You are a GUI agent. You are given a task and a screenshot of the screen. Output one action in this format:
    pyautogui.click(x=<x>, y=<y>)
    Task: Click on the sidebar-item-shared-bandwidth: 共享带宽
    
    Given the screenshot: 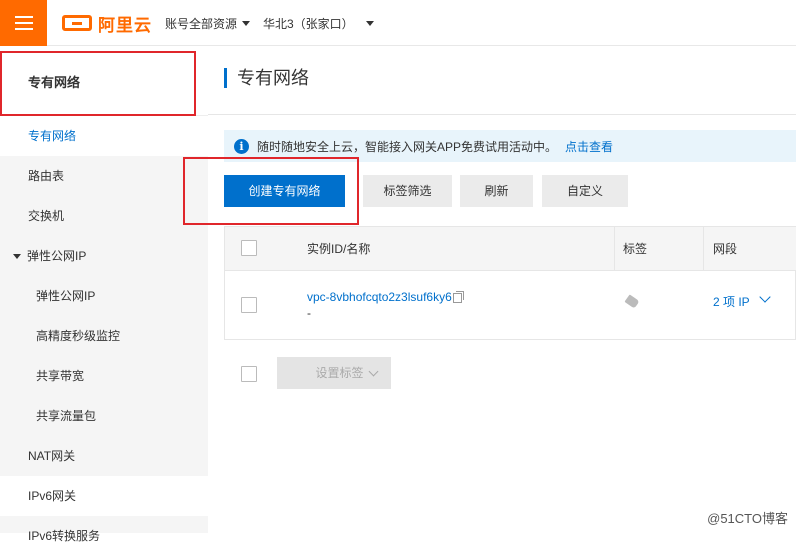 What is the action you would take?
    pyautogui.click(x=104, y=376)
    